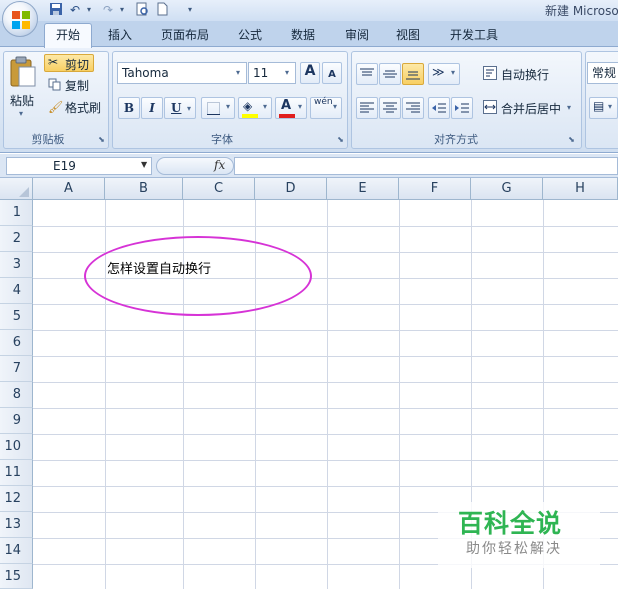 The width and height of the screenshot is (618, 589). I want to click on row-header-12: 12, so click(16, 499).